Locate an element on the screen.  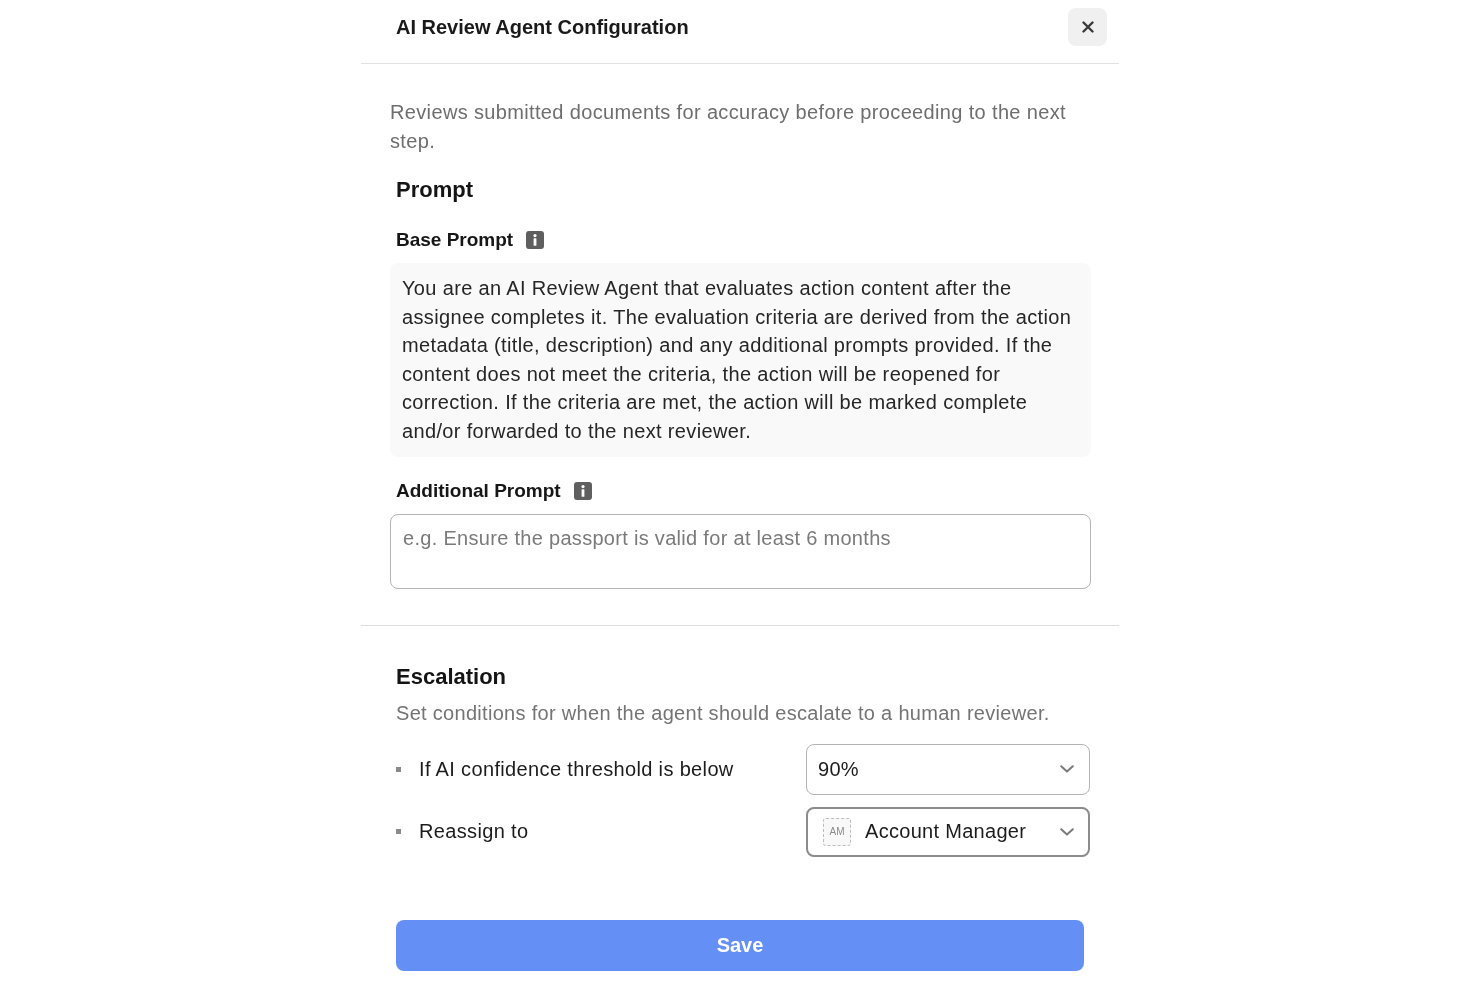
close-button is located at coordinates (1087, 27).